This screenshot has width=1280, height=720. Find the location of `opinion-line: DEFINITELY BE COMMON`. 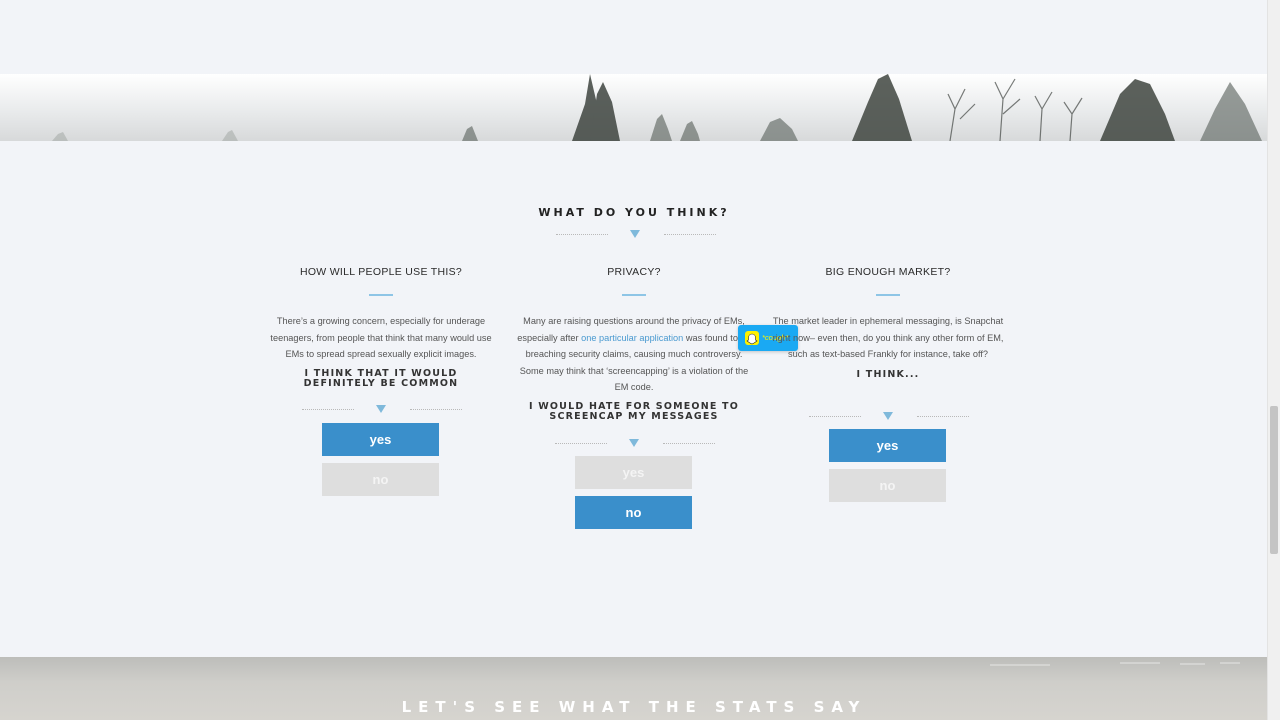

opinion-line: DEFINITELY BE COMMON is located at coordinates (381, 383).